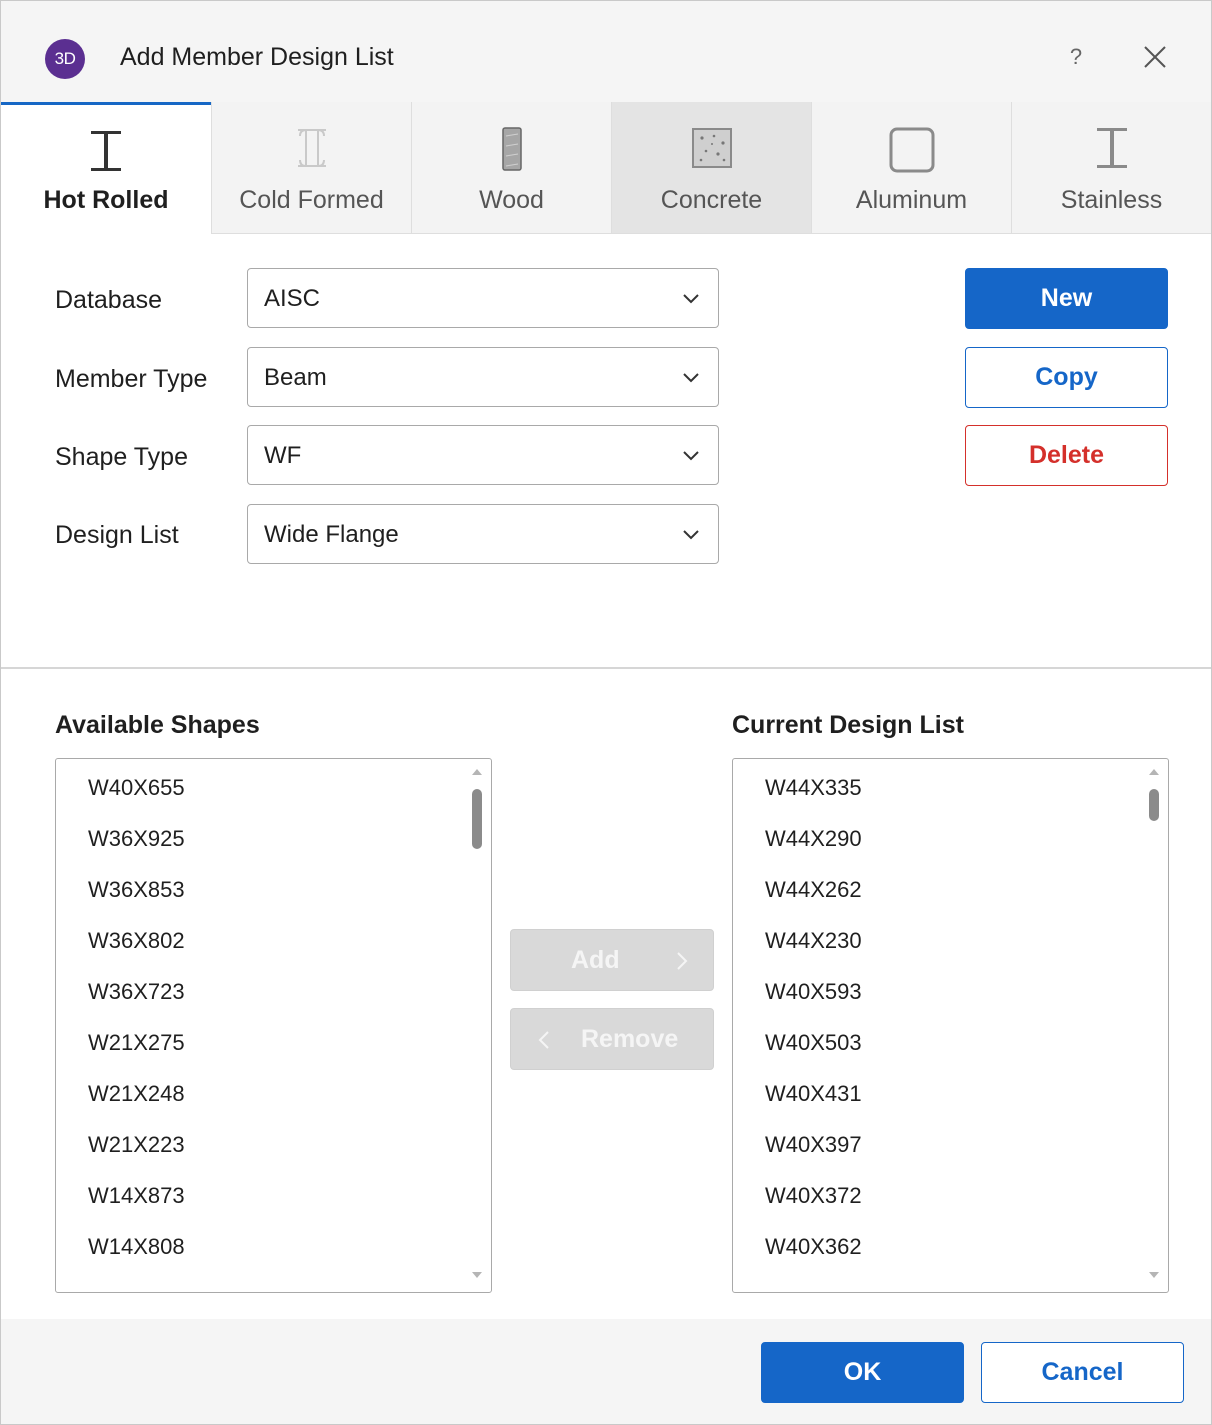 This screenshot has height=1425, width=1212. I want to click on i-beam-icon, so click(106, 151).